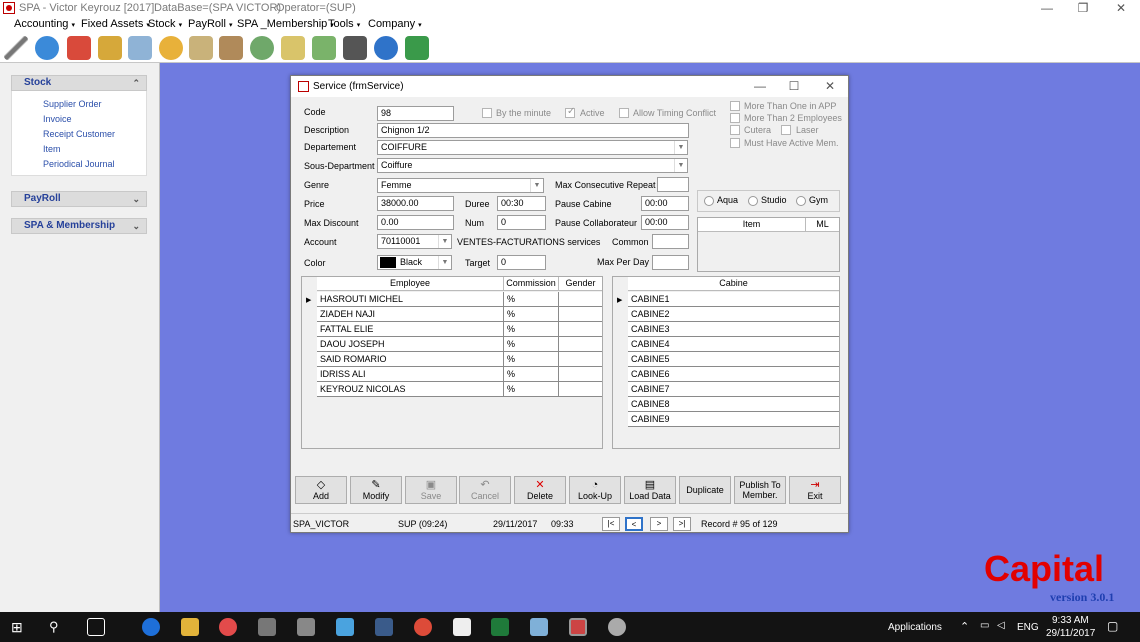 This screenshot has height=642, width=1140. Describe the element at coordinates (1070, 620) in the screenshot. I see `clock-time: 9:33 AM` at that location.